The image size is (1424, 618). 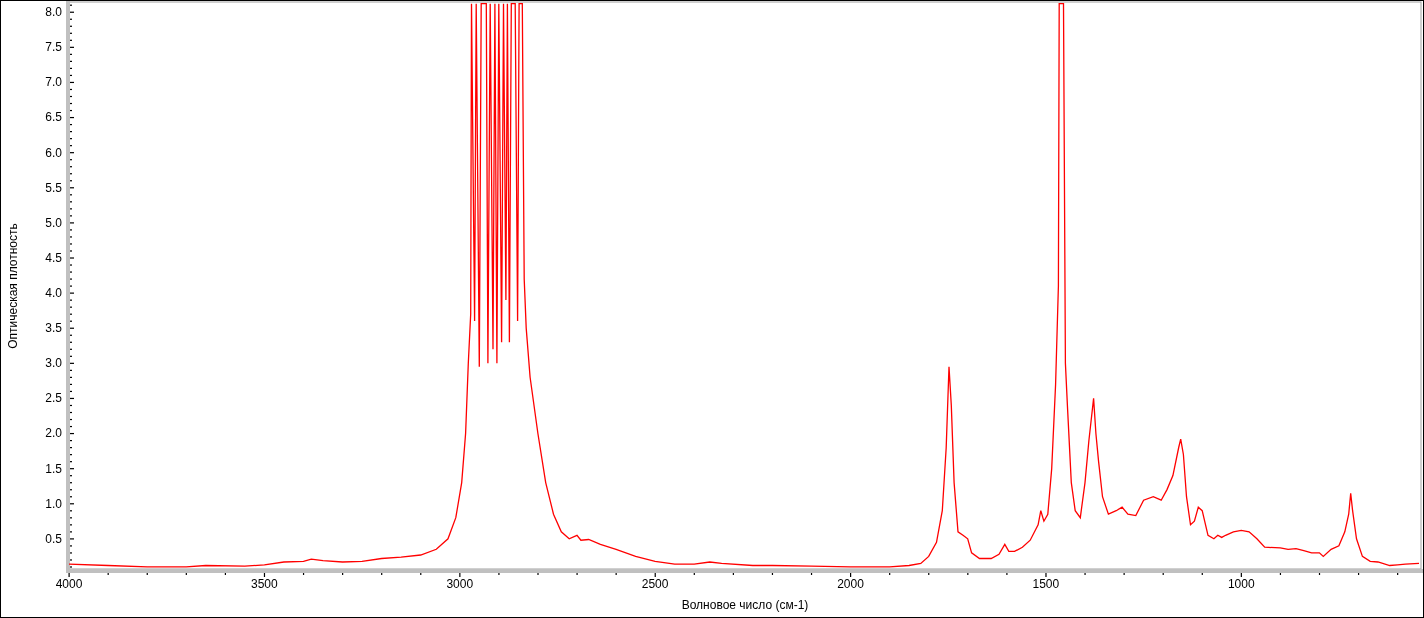 What do you see at coordinates (53, 363) in the screenshot?
I see `tick-label: 3.0` at bounding box center [53, 363].